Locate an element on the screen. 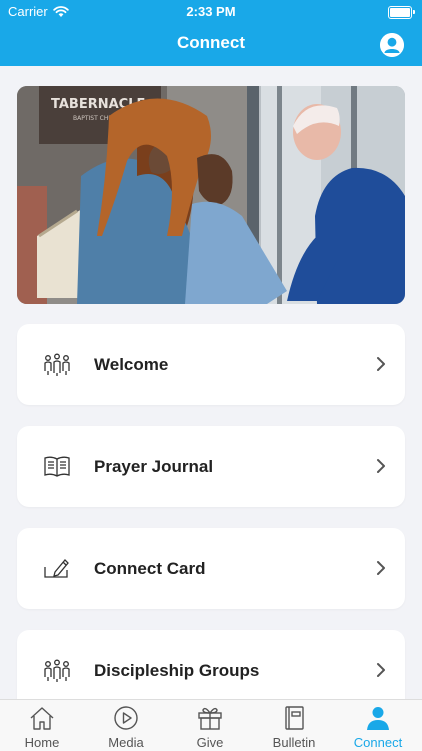 This screenshot has height=751, width=422. tab-label: Give is located at coordinates (210, 742).